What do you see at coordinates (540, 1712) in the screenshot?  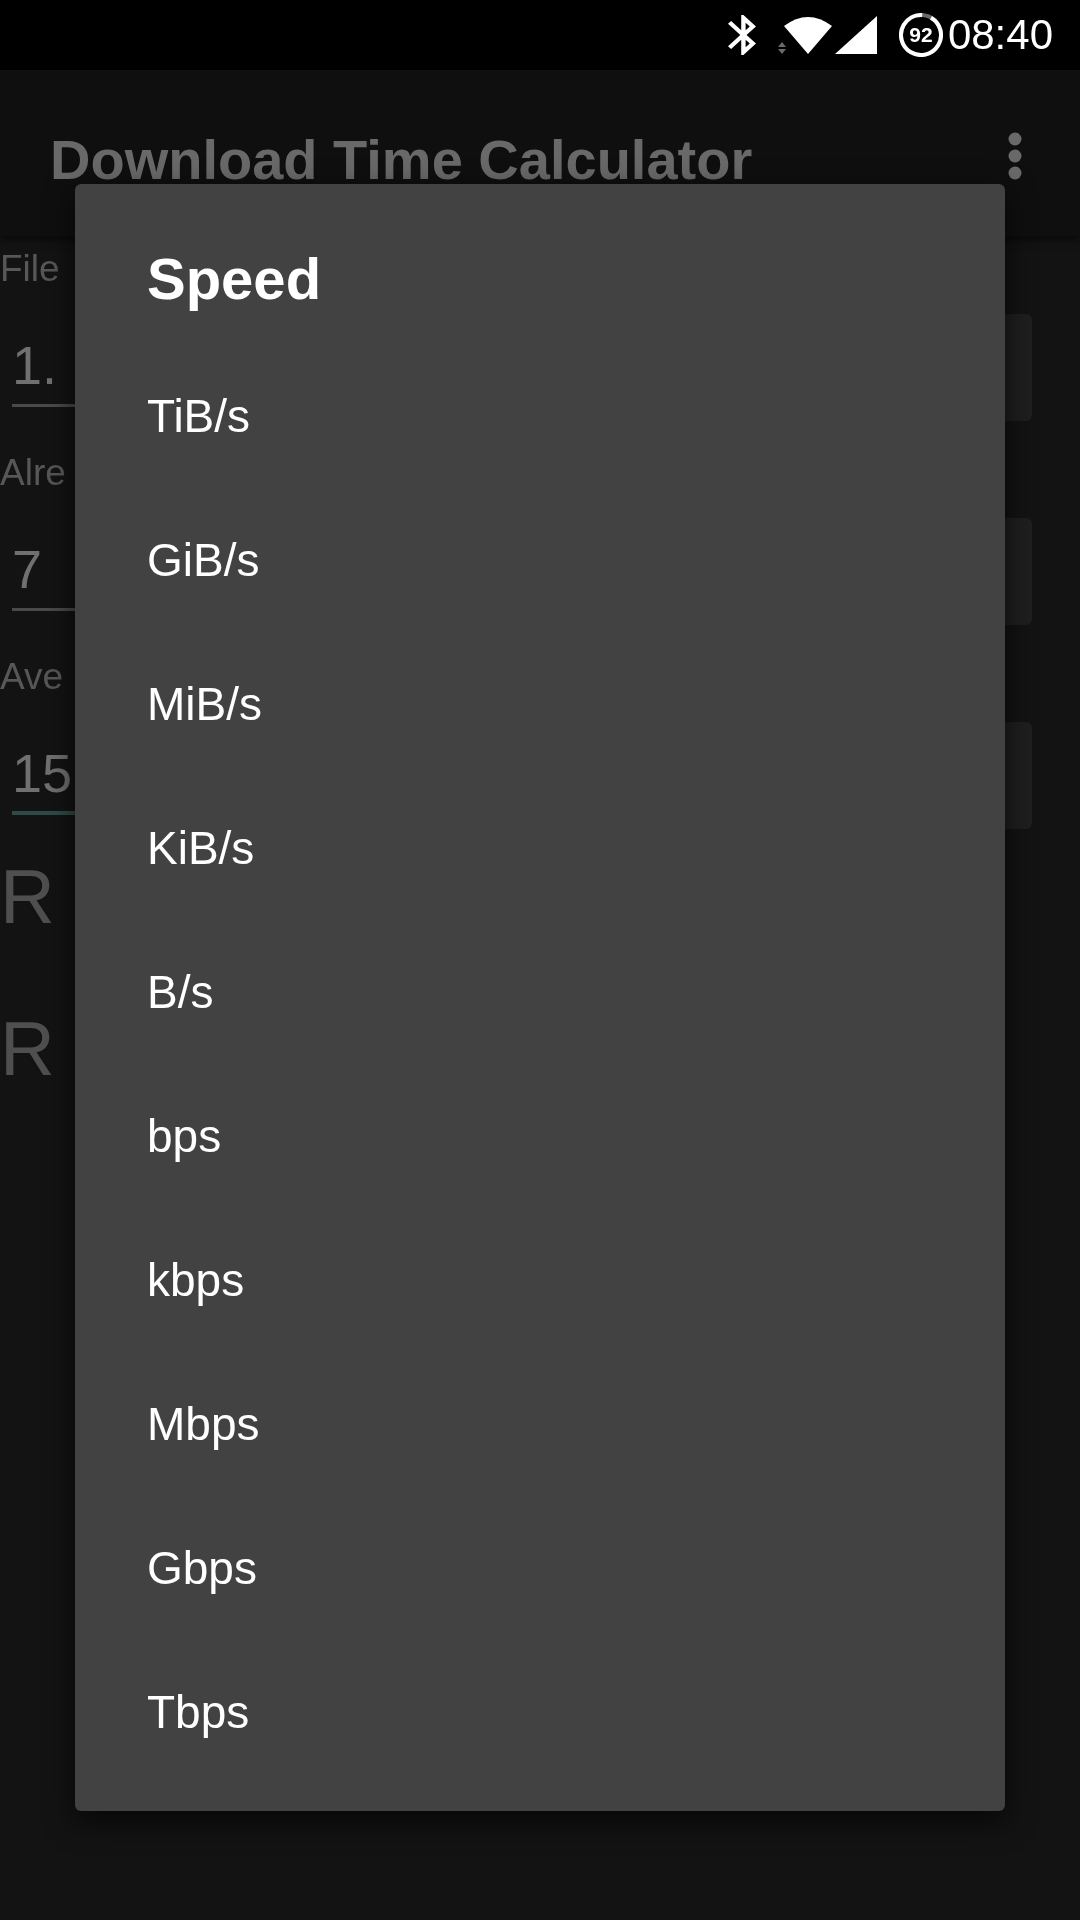 I see `speed-option: Tbps` at bounding box center [540, 1712].